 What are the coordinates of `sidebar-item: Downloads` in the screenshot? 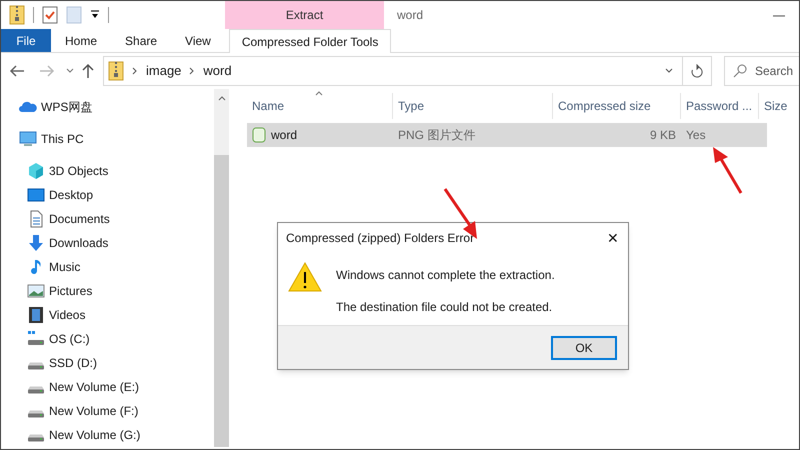 It's located at (116, 243).